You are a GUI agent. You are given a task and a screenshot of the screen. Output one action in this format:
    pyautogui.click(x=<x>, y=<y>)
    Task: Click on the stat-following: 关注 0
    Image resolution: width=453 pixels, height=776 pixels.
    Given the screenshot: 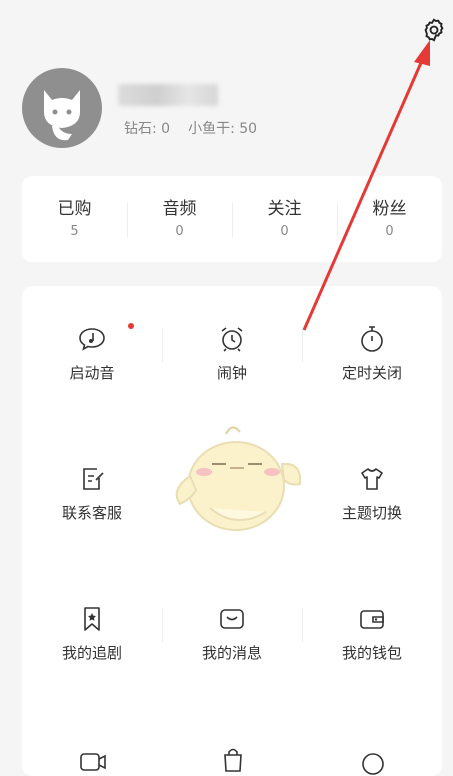 What is the action you would take?
    pyautogui.click(x=284, y=219)
    